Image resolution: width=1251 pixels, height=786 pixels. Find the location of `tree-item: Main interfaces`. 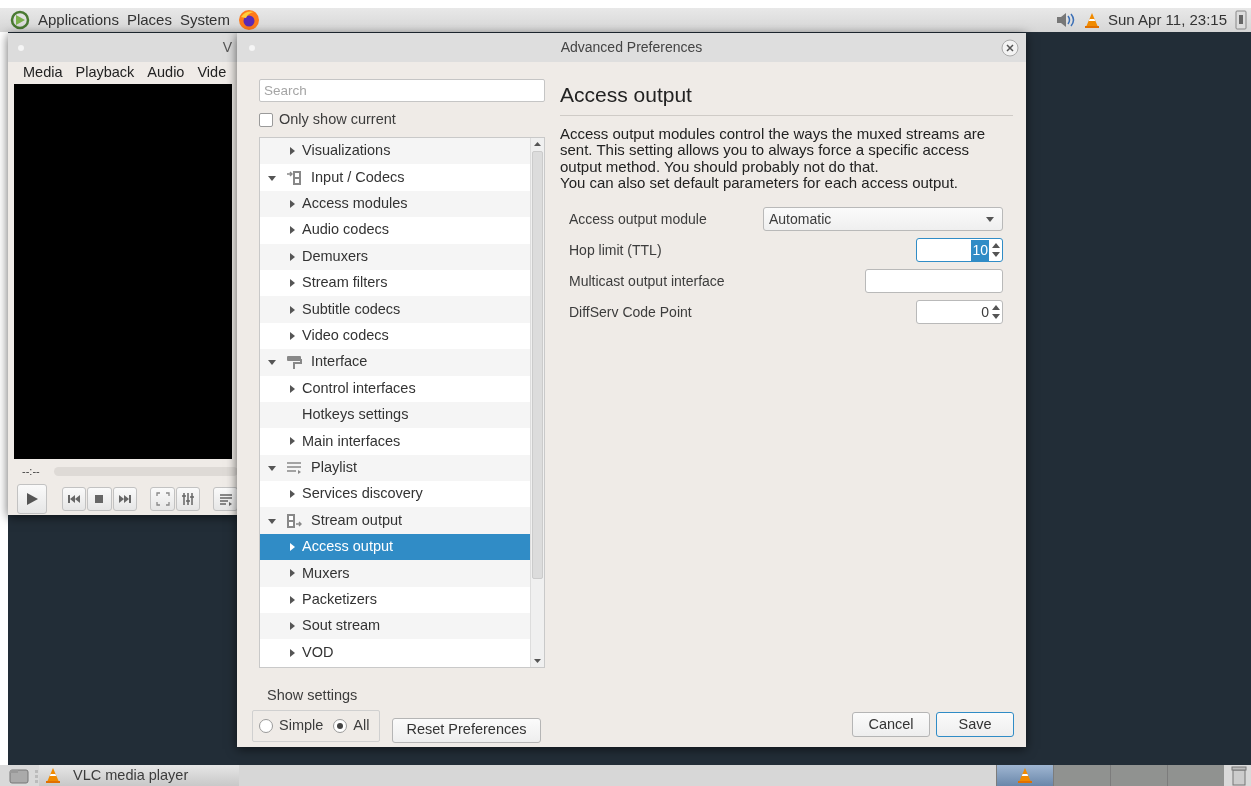

tree-item: Main interfaces is located at coordinates (395, 441).